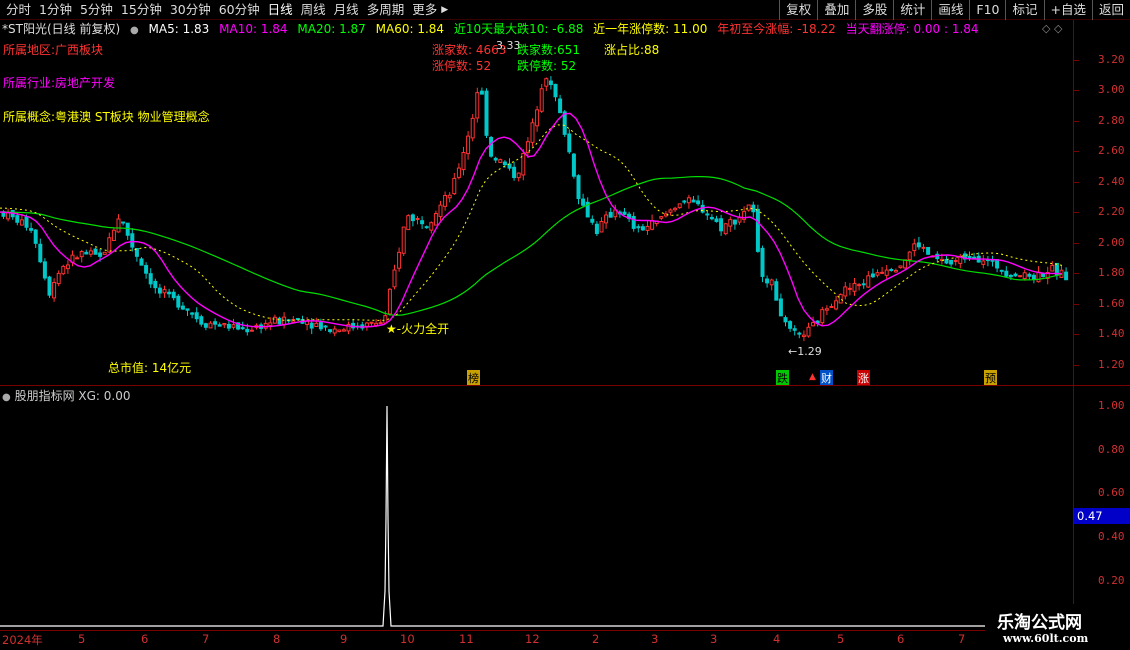  I want to click on more-arrow-icon: ▶, so click(444, 10).